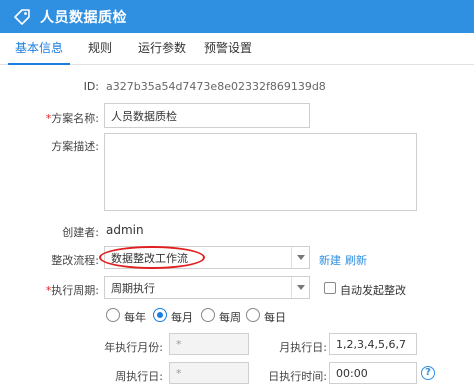 The image size is (474, 392). What do you see at coordinates (182, 317) in the screenshot?
I see `radio-monthly-label: 每月` at bounding box center [182, 317].